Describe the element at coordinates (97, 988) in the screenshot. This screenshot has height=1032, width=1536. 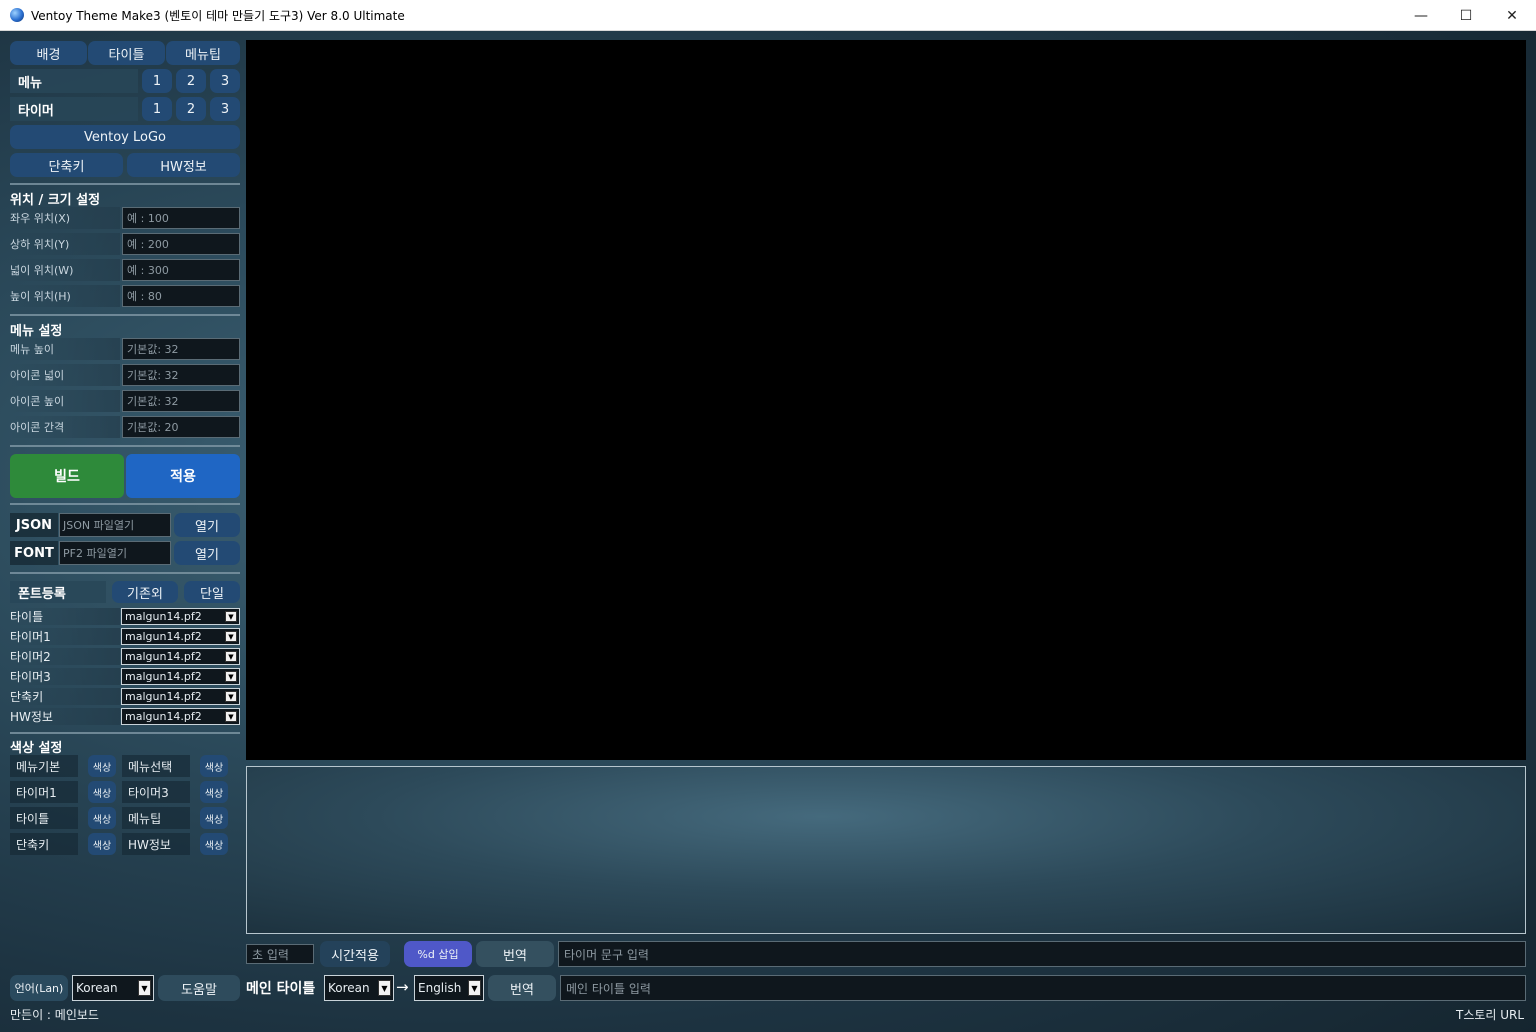
I see `language-value: Korean` at that location.